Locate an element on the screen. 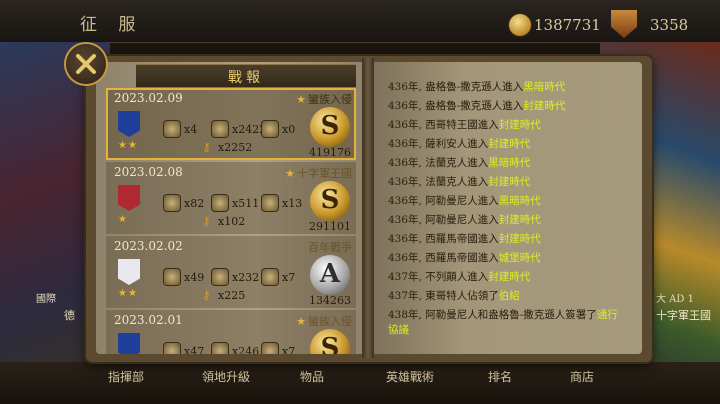 The image size is (720, 404). log-entry-text: 437年, 東哥特人佔領了 is located at coordinates (443, 296).